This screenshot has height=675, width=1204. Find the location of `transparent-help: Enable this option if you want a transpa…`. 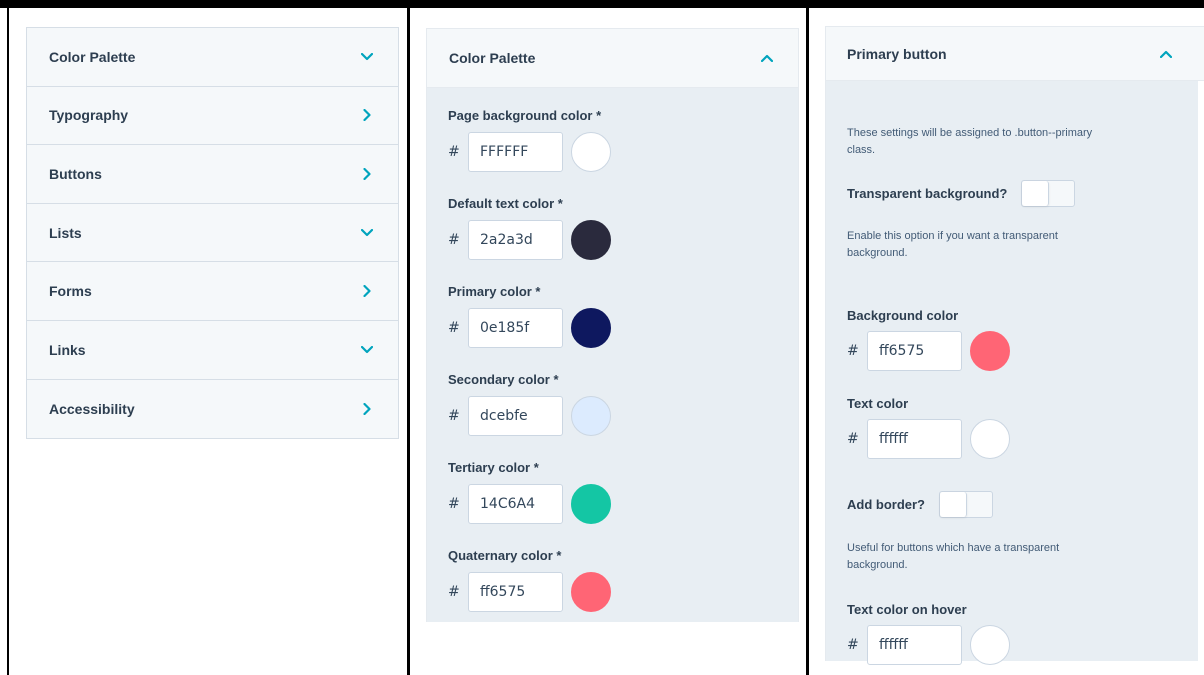

transparent-help: Enable this option if you want a transpa… is located at coordinates (952, 245).